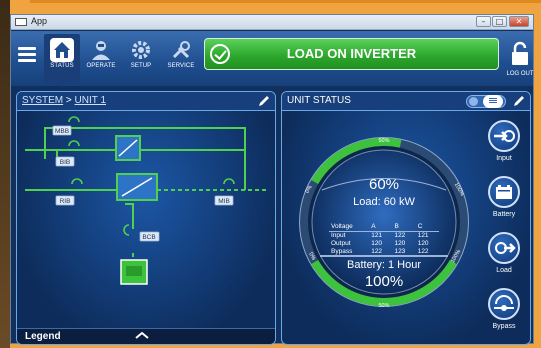 The height and width of the screenshot is (348, 541). Describe the element at coordinates (504, 214) in the screenshot. I see `battery-label: Battery` at that location.